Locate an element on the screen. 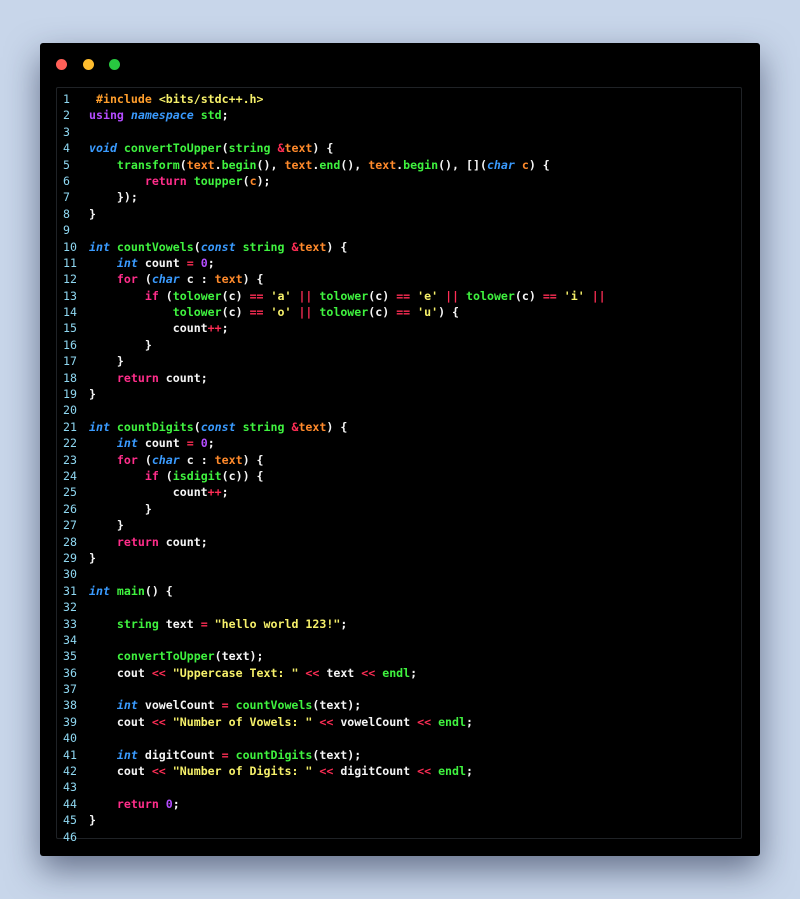  code-token-operator: = is located at coordinates (228, 754).